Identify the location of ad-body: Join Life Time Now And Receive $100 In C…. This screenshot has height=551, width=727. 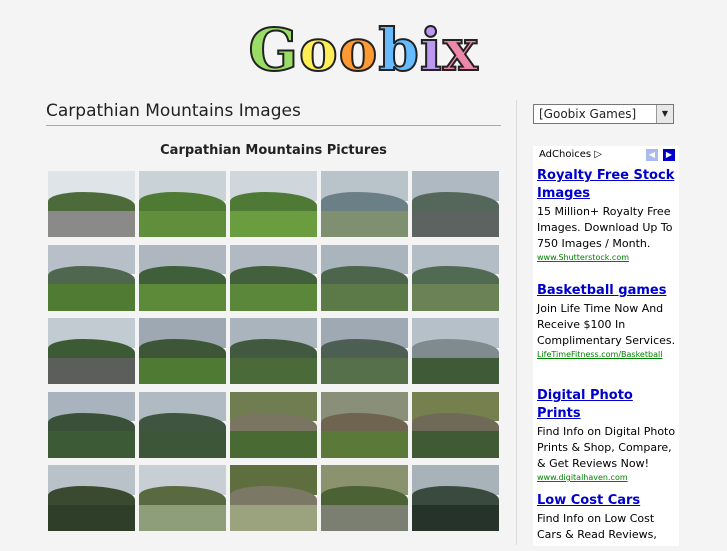
(606, 324).